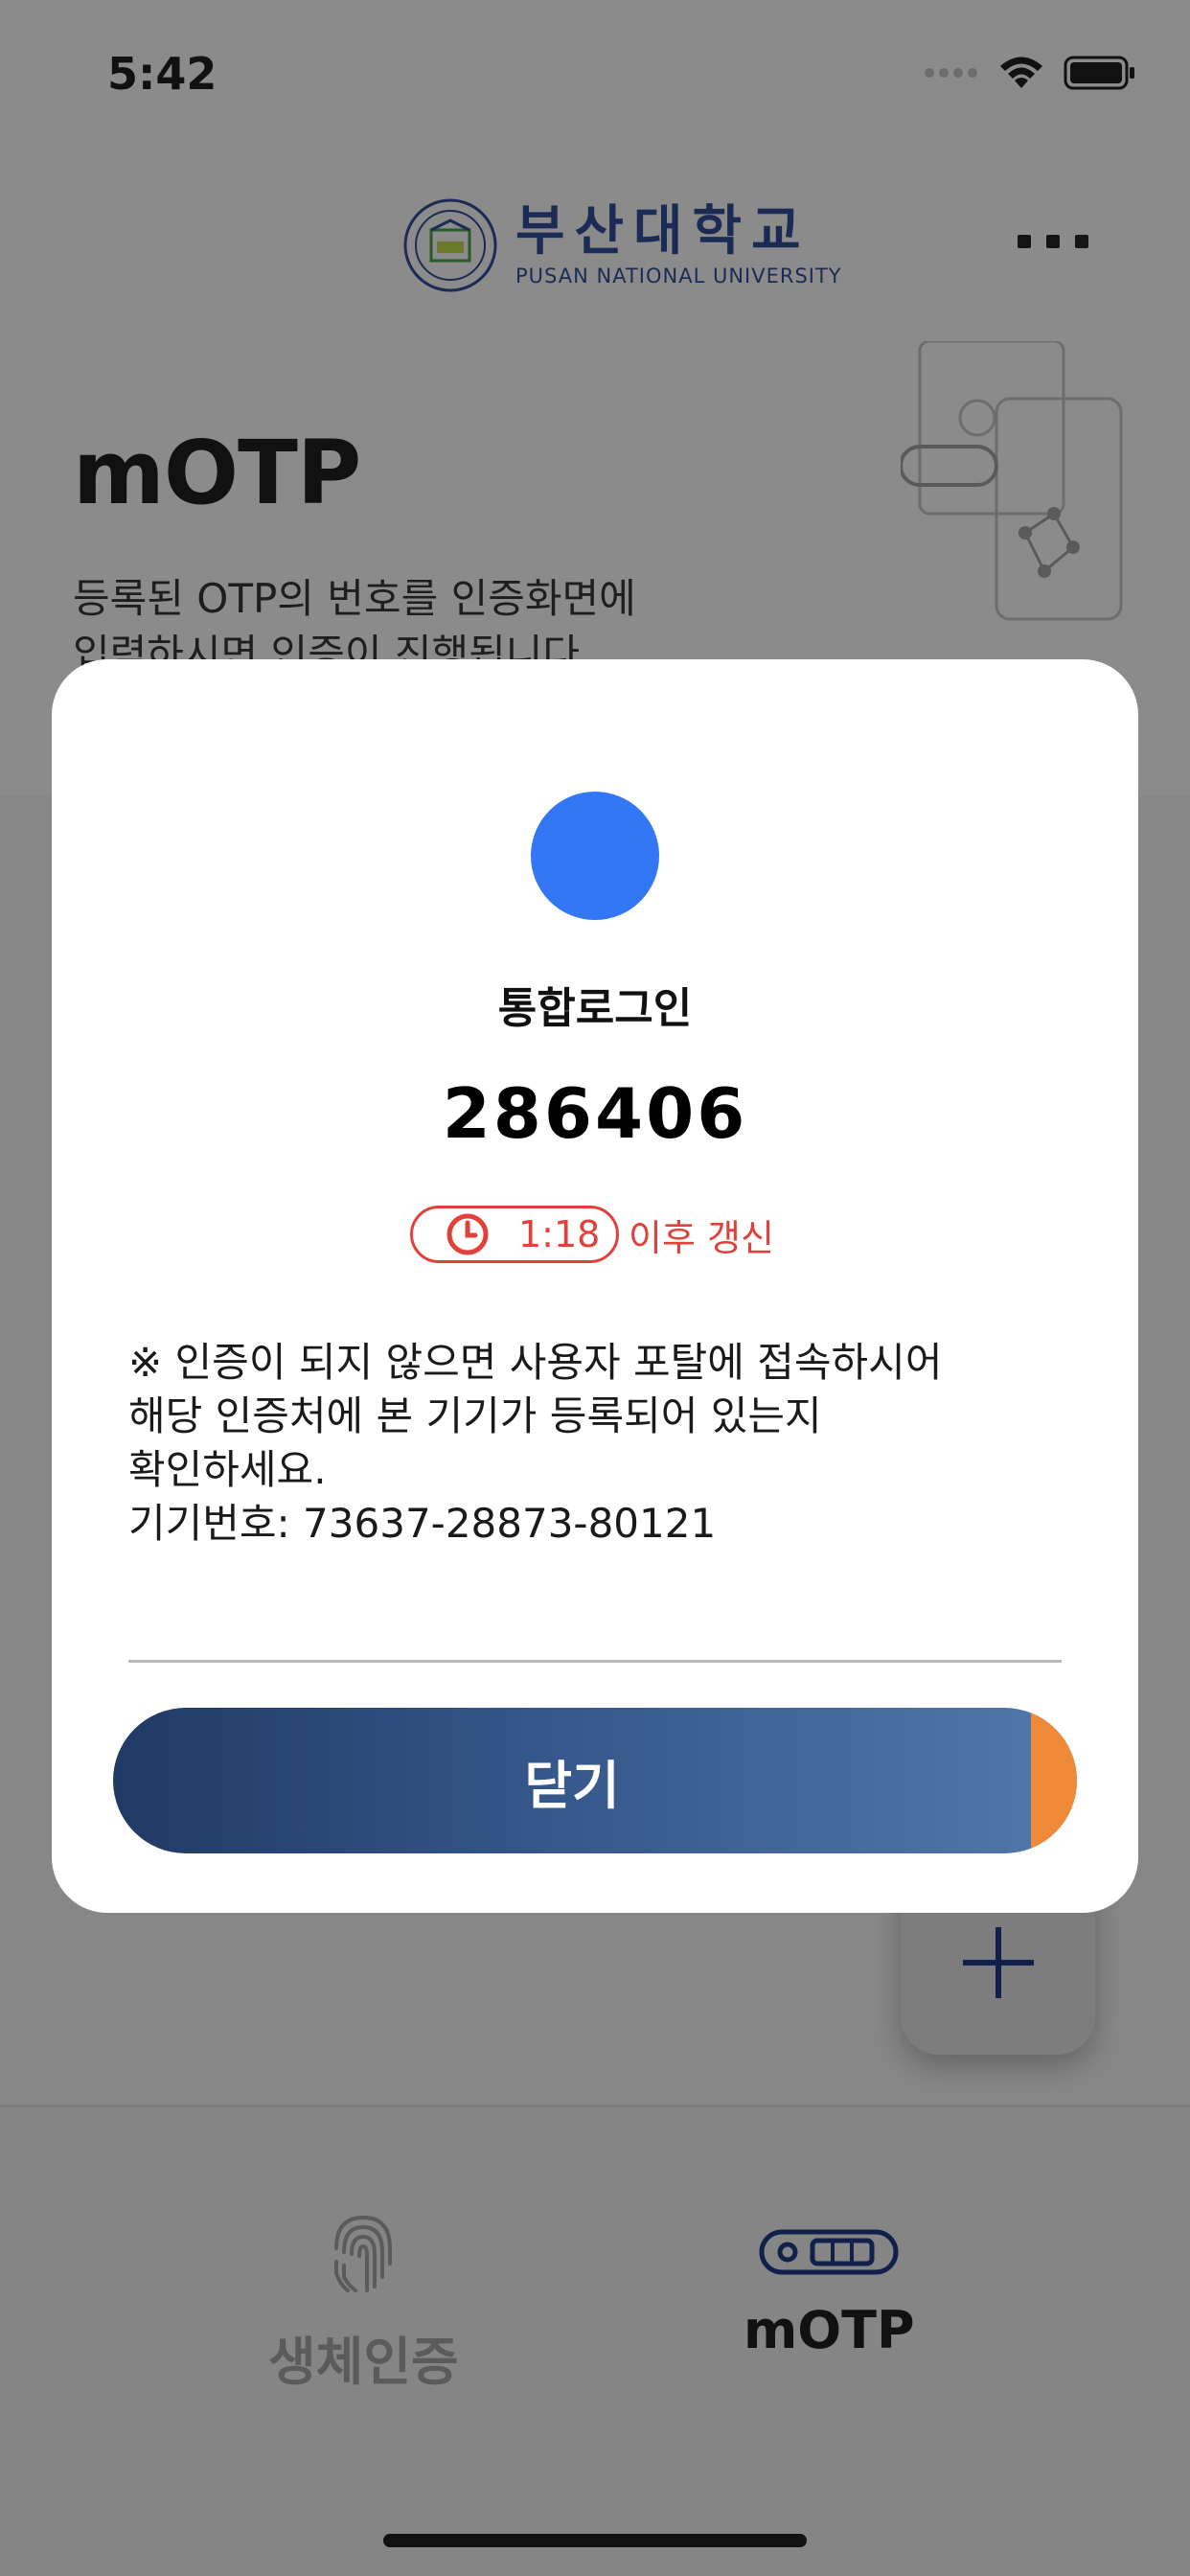 This screenshot has height=2576, width=1190. I want to click on tab-biometric: 생체인증, so click(364, 2302).